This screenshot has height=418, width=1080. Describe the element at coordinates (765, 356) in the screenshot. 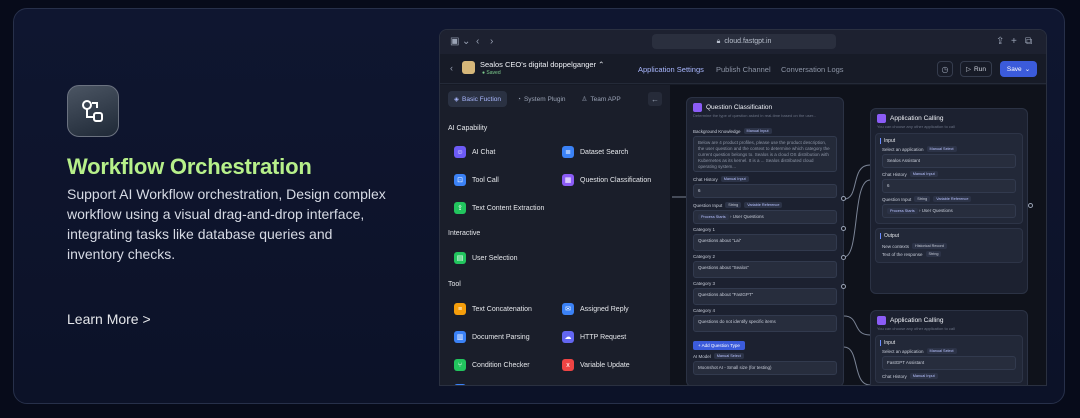

I see `ai-model-label: AI Model Manual Select` at that location.